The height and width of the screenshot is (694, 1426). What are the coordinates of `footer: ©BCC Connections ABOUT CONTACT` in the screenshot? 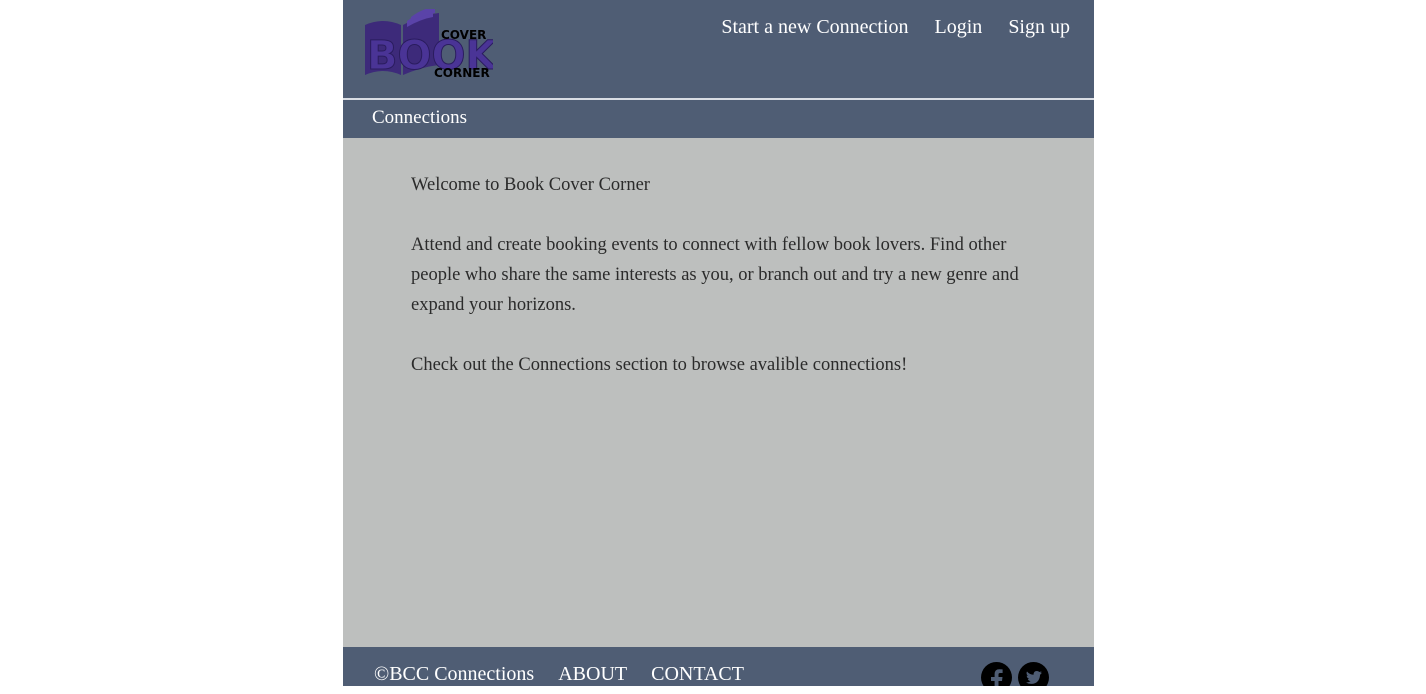 It's located at (718, 666).